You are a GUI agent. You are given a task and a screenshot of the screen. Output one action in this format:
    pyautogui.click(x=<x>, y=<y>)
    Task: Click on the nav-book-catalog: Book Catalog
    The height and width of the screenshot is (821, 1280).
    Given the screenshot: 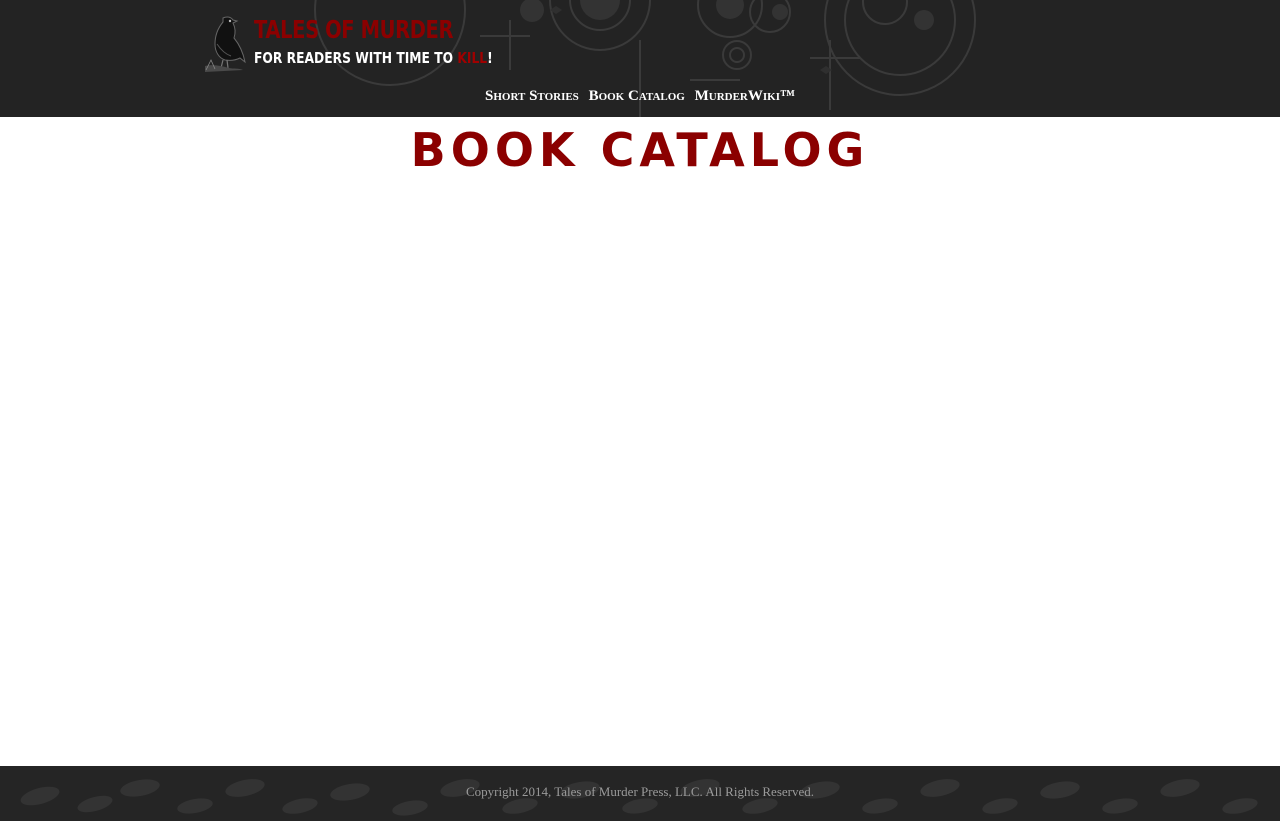 What is the action you would take?
    pyautogui.click(x=637, y=96)
    